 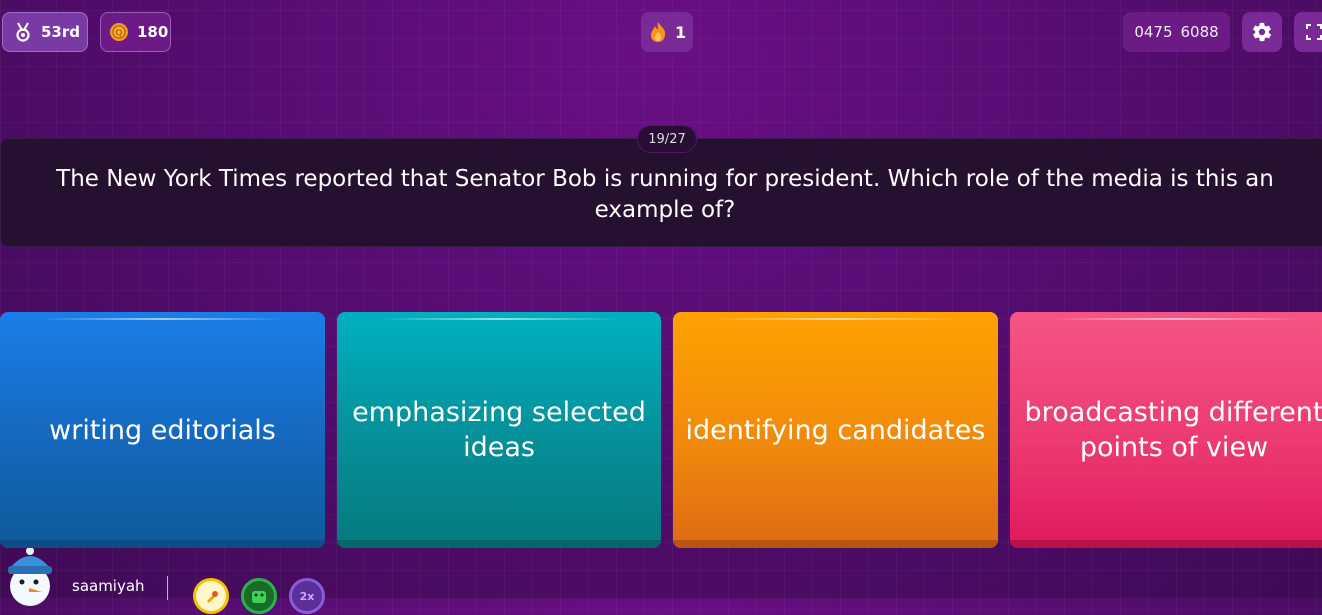 I want to click on rank-badge: 53rd, so click(x=45, y=32).